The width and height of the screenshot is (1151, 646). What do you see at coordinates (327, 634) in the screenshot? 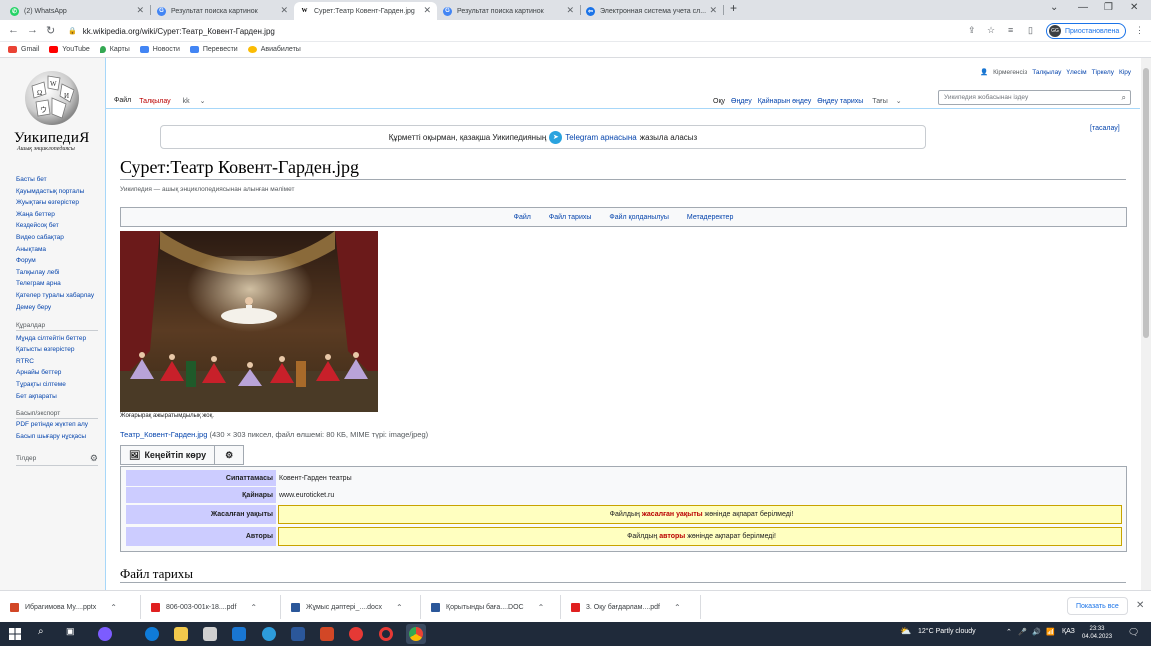
I see `powerpoint-icon` at bounding box center [327, 634].